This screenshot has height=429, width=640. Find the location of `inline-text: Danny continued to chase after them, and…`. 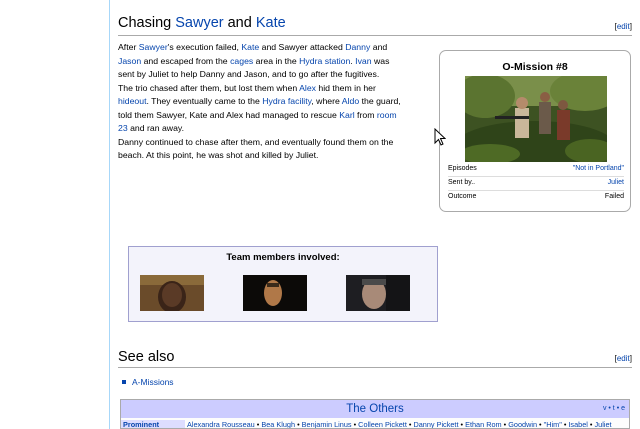

inline-text: Danny continued to chase after them, and… is located at coordinates (256, 148).